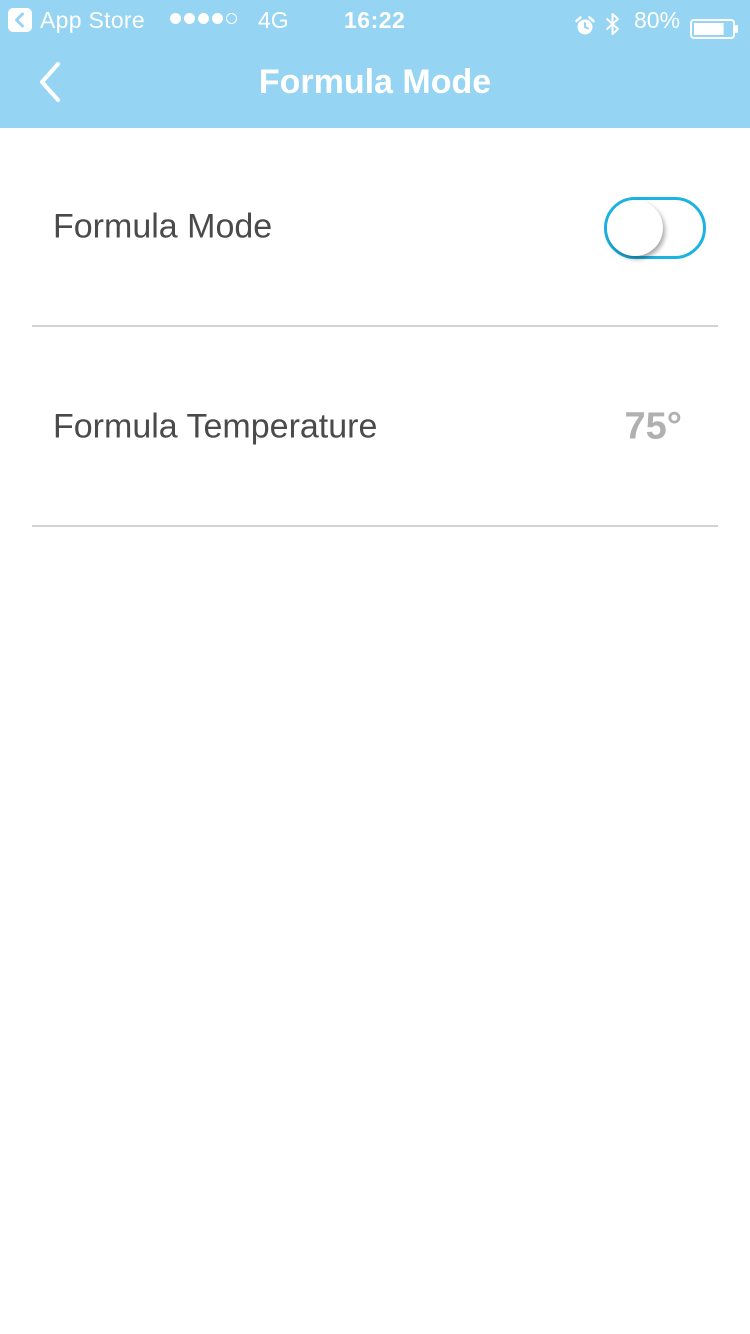  Describe the element at coordinates (375, 82) in the screenshot. I see `page-title: Formula Mode` at that location.